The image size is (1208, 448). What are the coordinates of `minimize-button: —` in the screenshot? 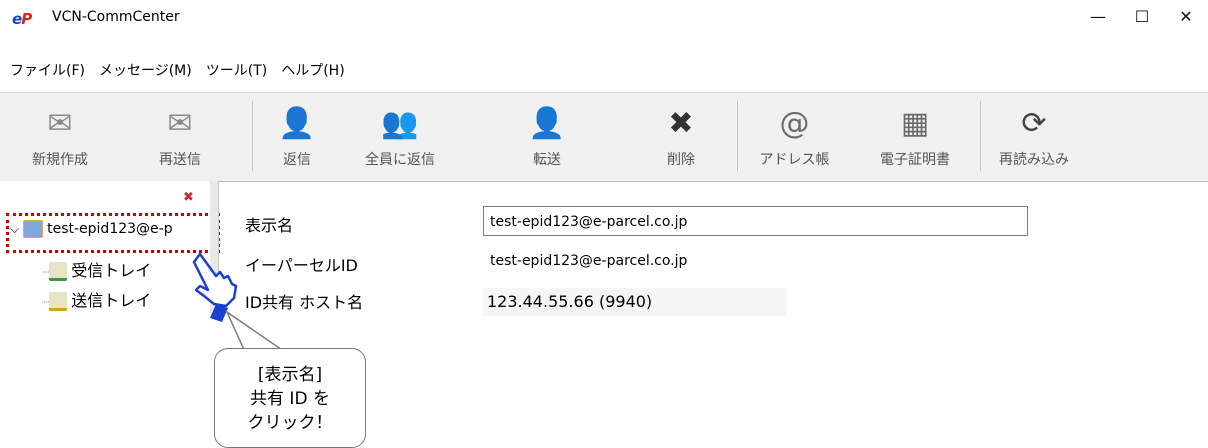 It's located at (1098, 17).